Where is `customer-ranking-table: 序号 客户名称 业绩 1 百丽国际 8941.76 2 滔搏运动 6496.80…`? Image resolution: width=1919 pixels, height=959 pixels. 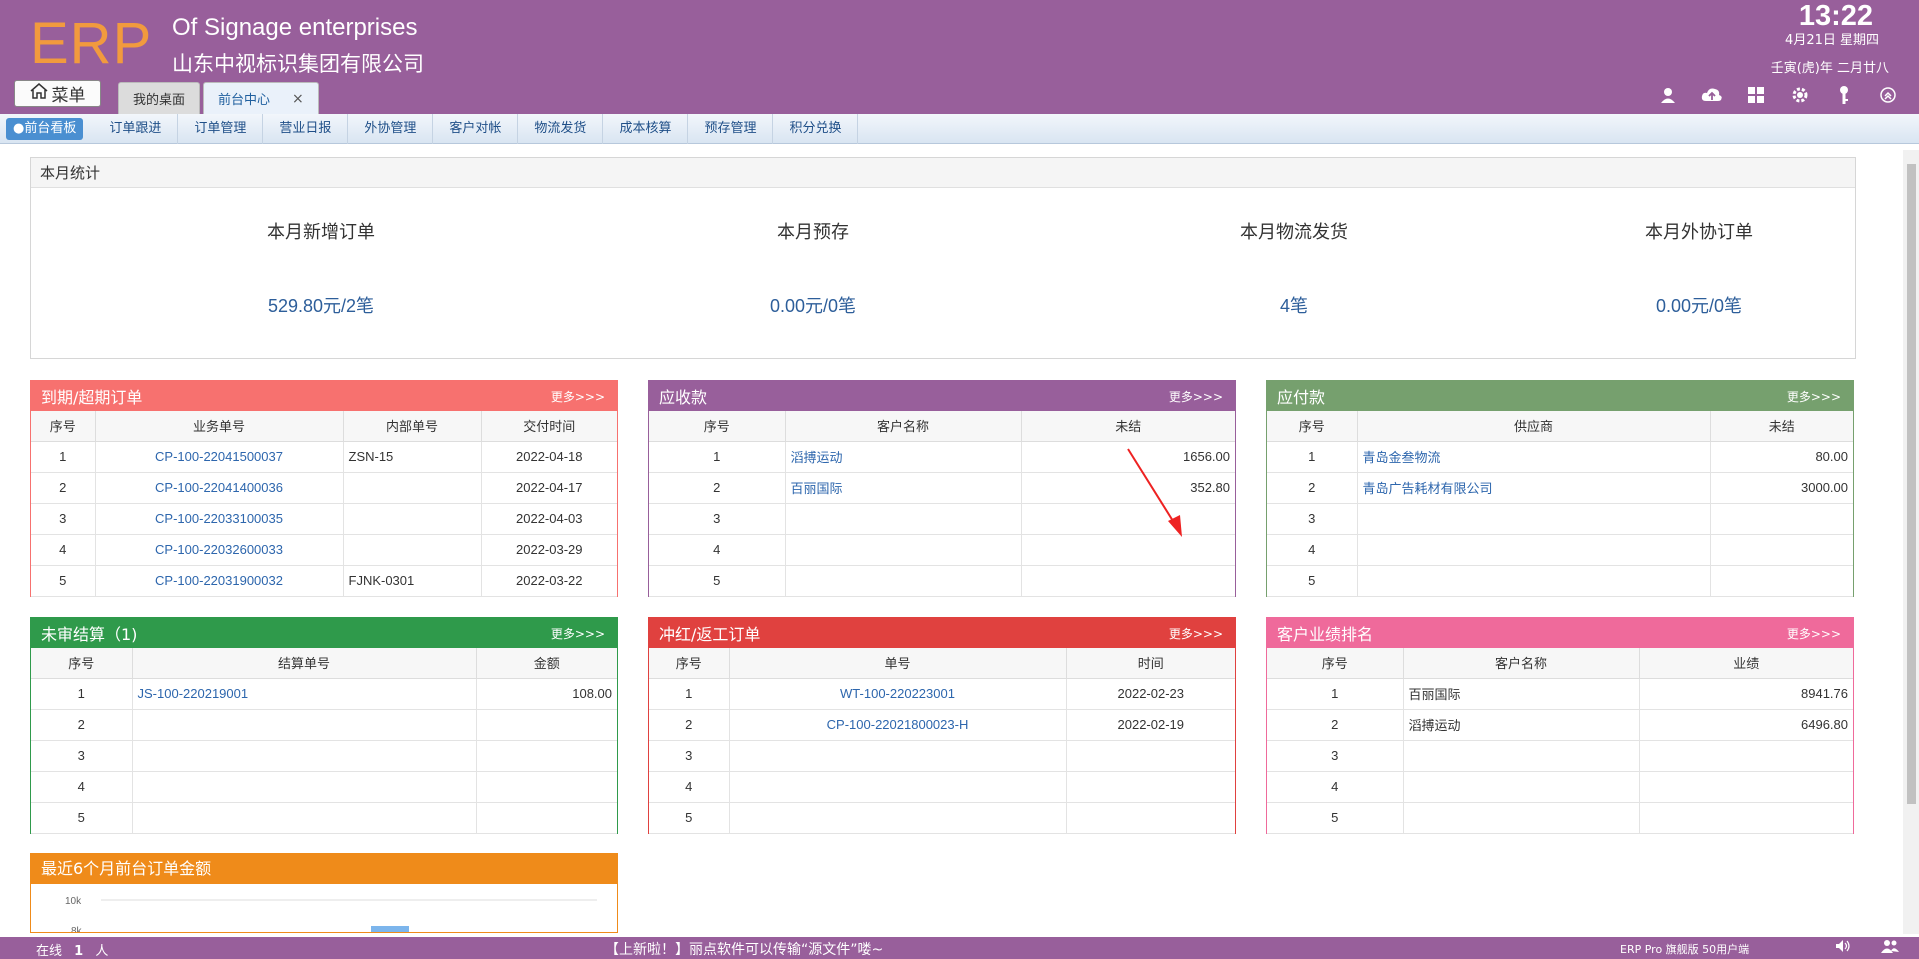
customer-ranking-table: 序号 客户名称 业绩 1 百丽国际 8941.76 2 滔搏运动 6496.80… is located at coordinates (1560, 741).